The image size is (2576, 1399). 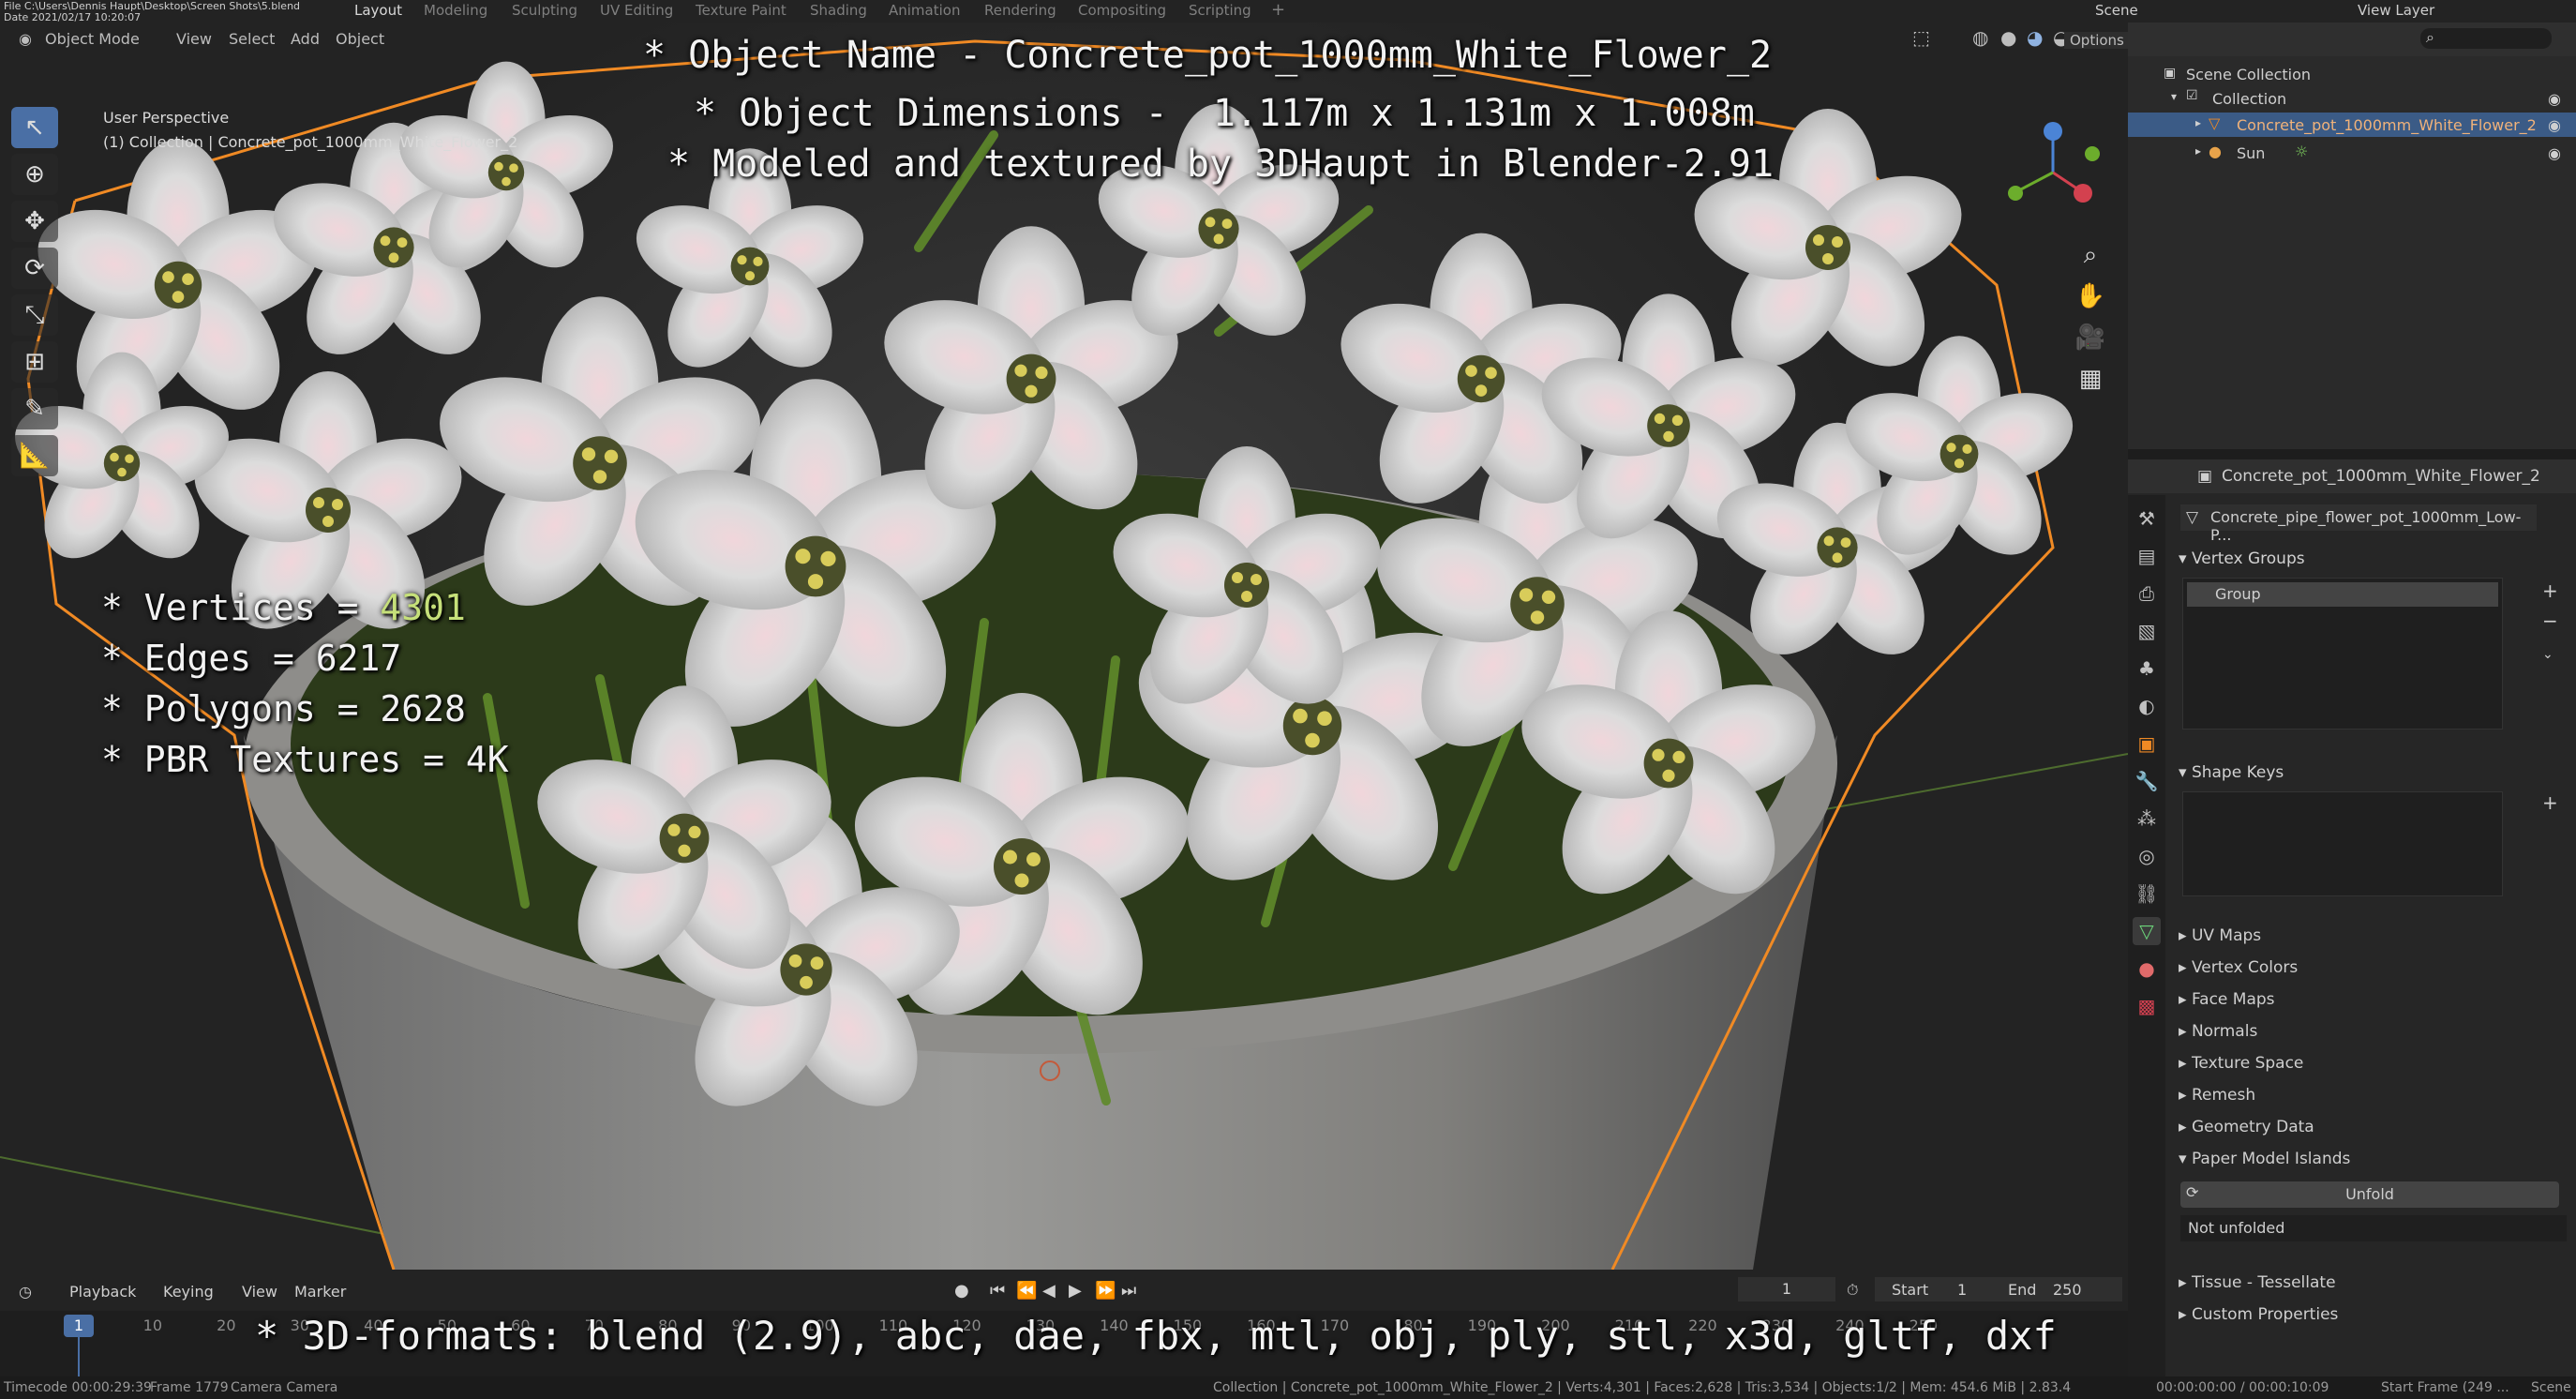 I want to click on annotate-icon: ✎, so click(x=34, y=409).